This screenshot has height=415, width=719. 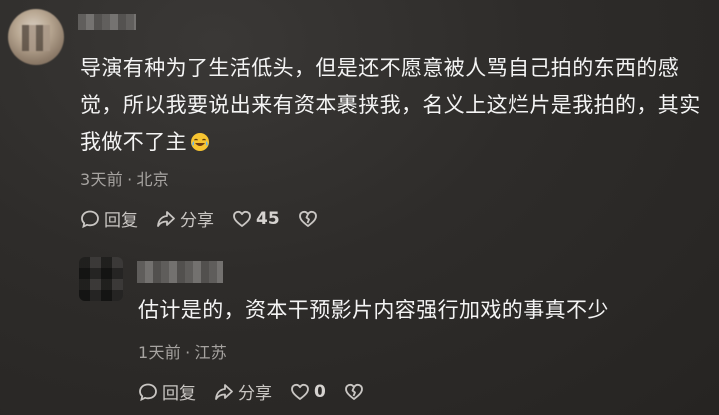 I want to click on share-button: 分享, so click(x=185, y=218).